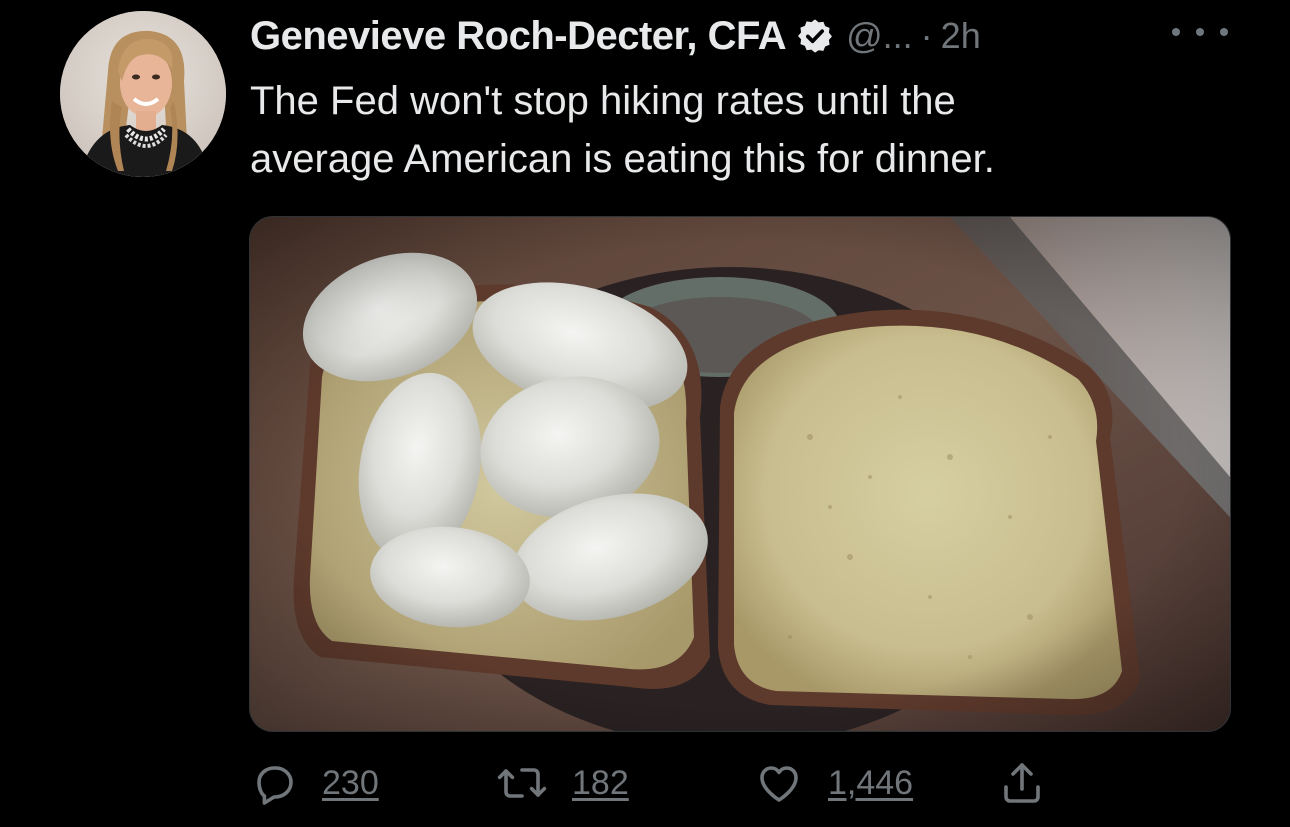  I want to click on reply-count: 230, so click(350, 783).